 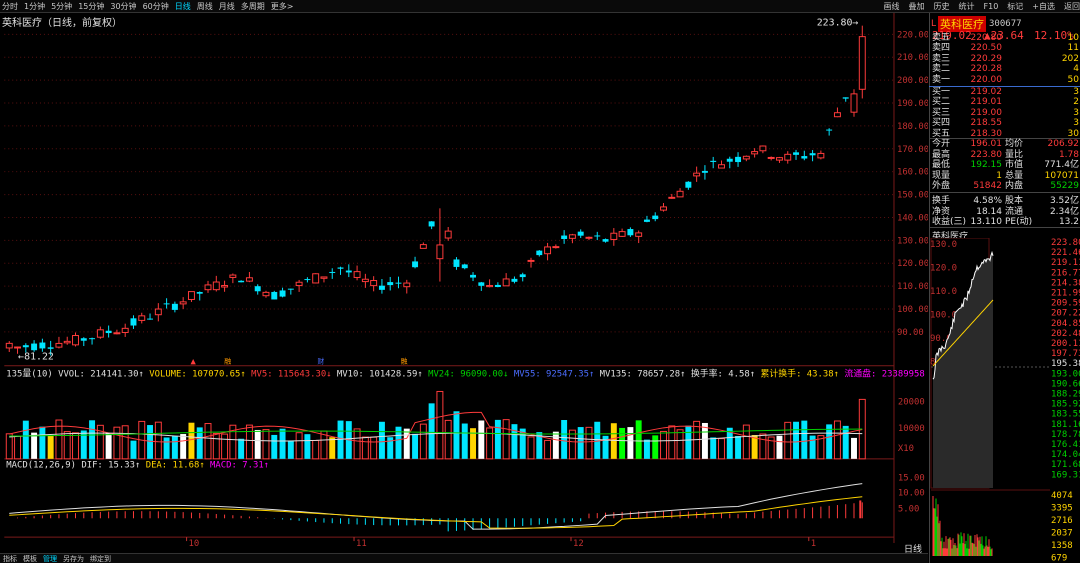 I want to click on stat-value: 2.34亿, so click(x=1064, y=211).